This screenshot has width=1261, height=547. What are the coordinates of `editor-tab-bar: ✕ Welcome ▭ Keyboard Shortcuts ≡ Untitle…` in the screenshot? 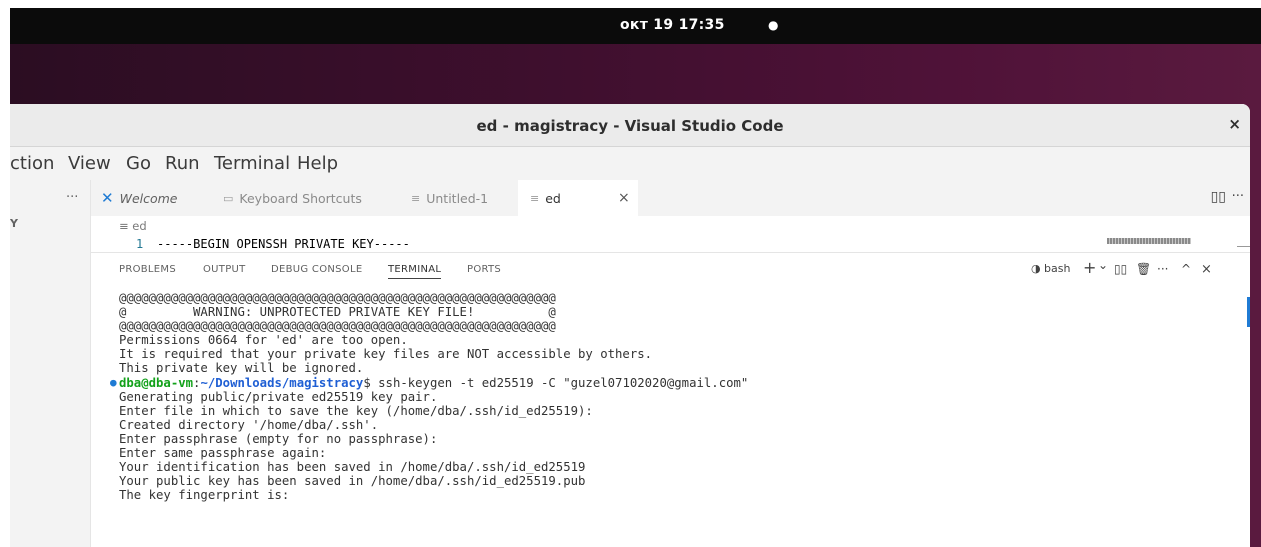 It's located at (670, 198).